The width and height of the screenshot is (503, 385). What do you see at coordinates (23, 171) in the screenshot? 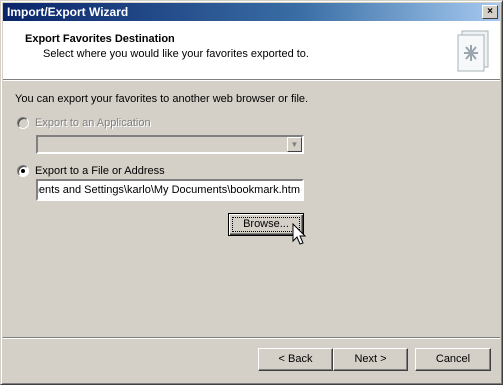
I see `radio-file` at bounding box center [23, 171].